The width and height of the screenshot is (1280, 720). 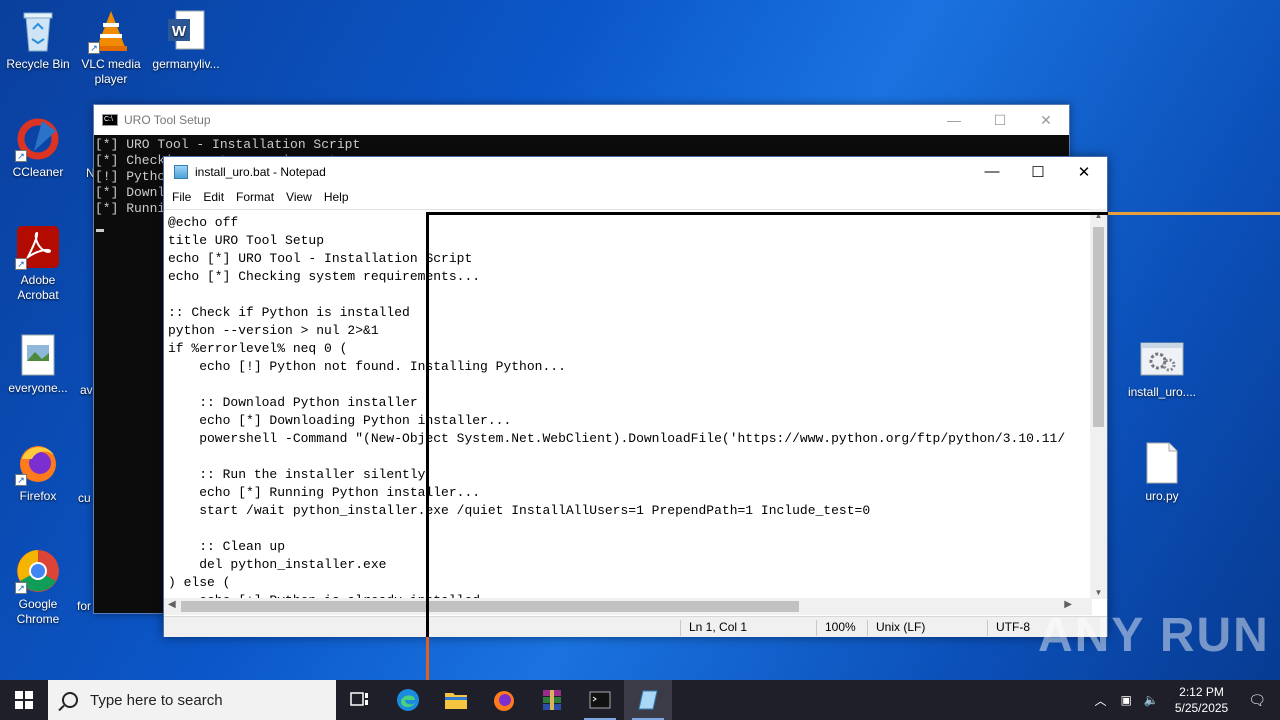 I want to click on taskbar-notepad, so click(x=648, y=700).